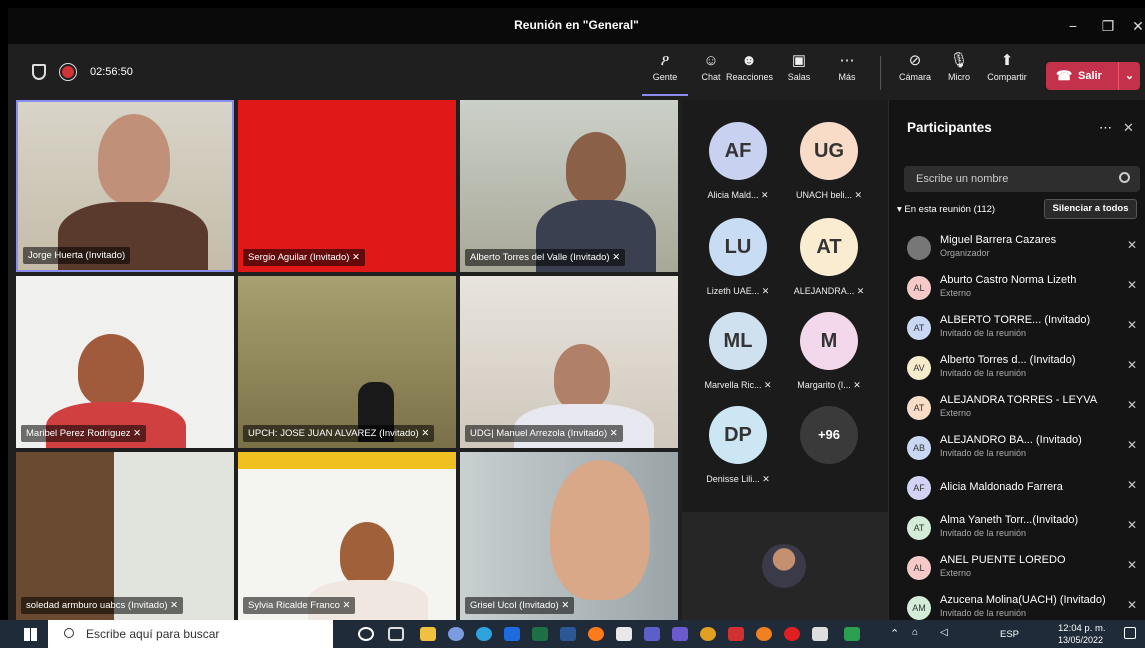 This screenshot has width=1145, height=648. What do you see at coordinates (1128, 128) in the screenshot?
I see `close-panel-icon: ✕` at bounding box center [1128, 128].